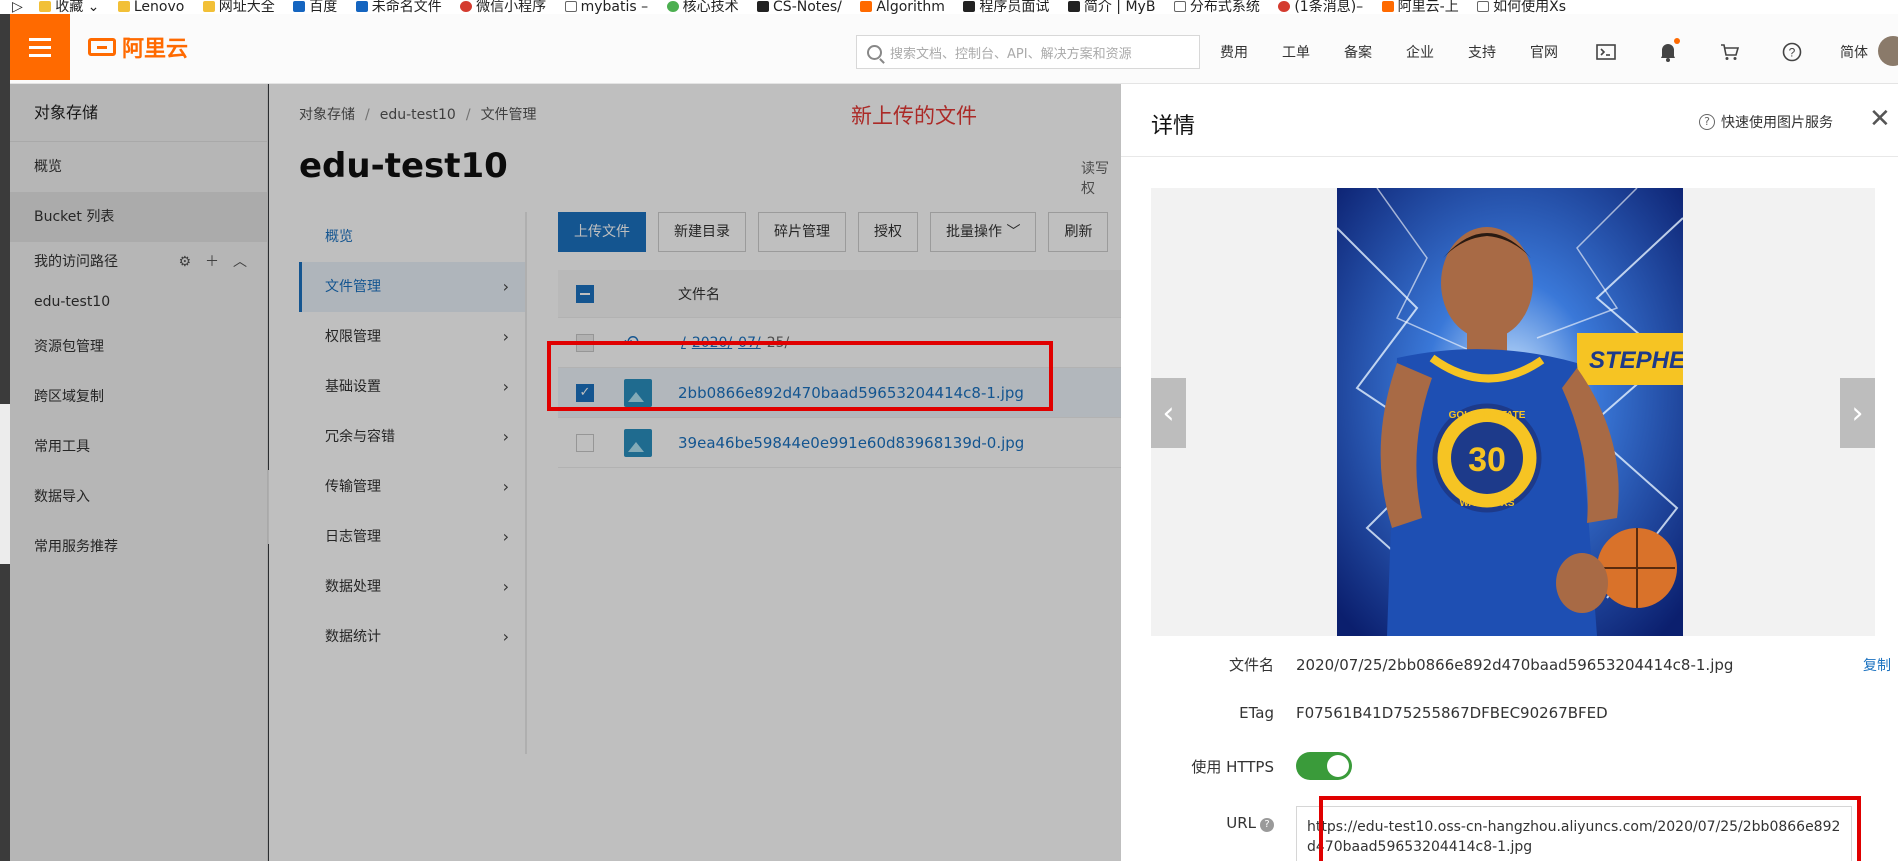 This screenshot has height=861, width=1898. I want to click on copy-link: 复制, so click(1877, 665).